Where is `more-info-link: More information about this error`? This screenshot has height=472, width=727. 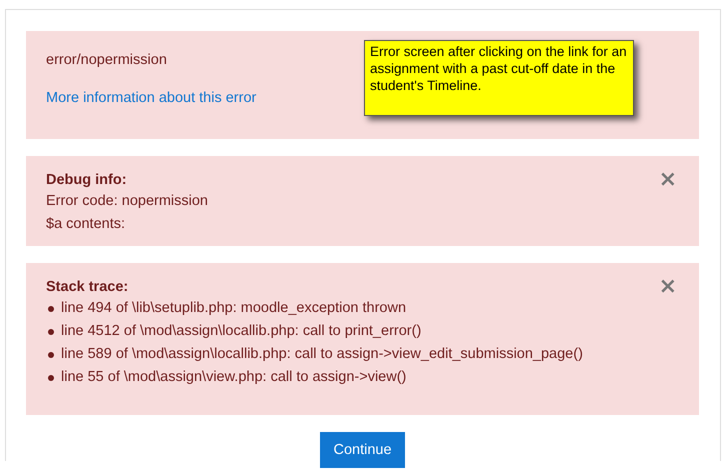 more-info-link: More information about this error is located at coordinates (151, 98).